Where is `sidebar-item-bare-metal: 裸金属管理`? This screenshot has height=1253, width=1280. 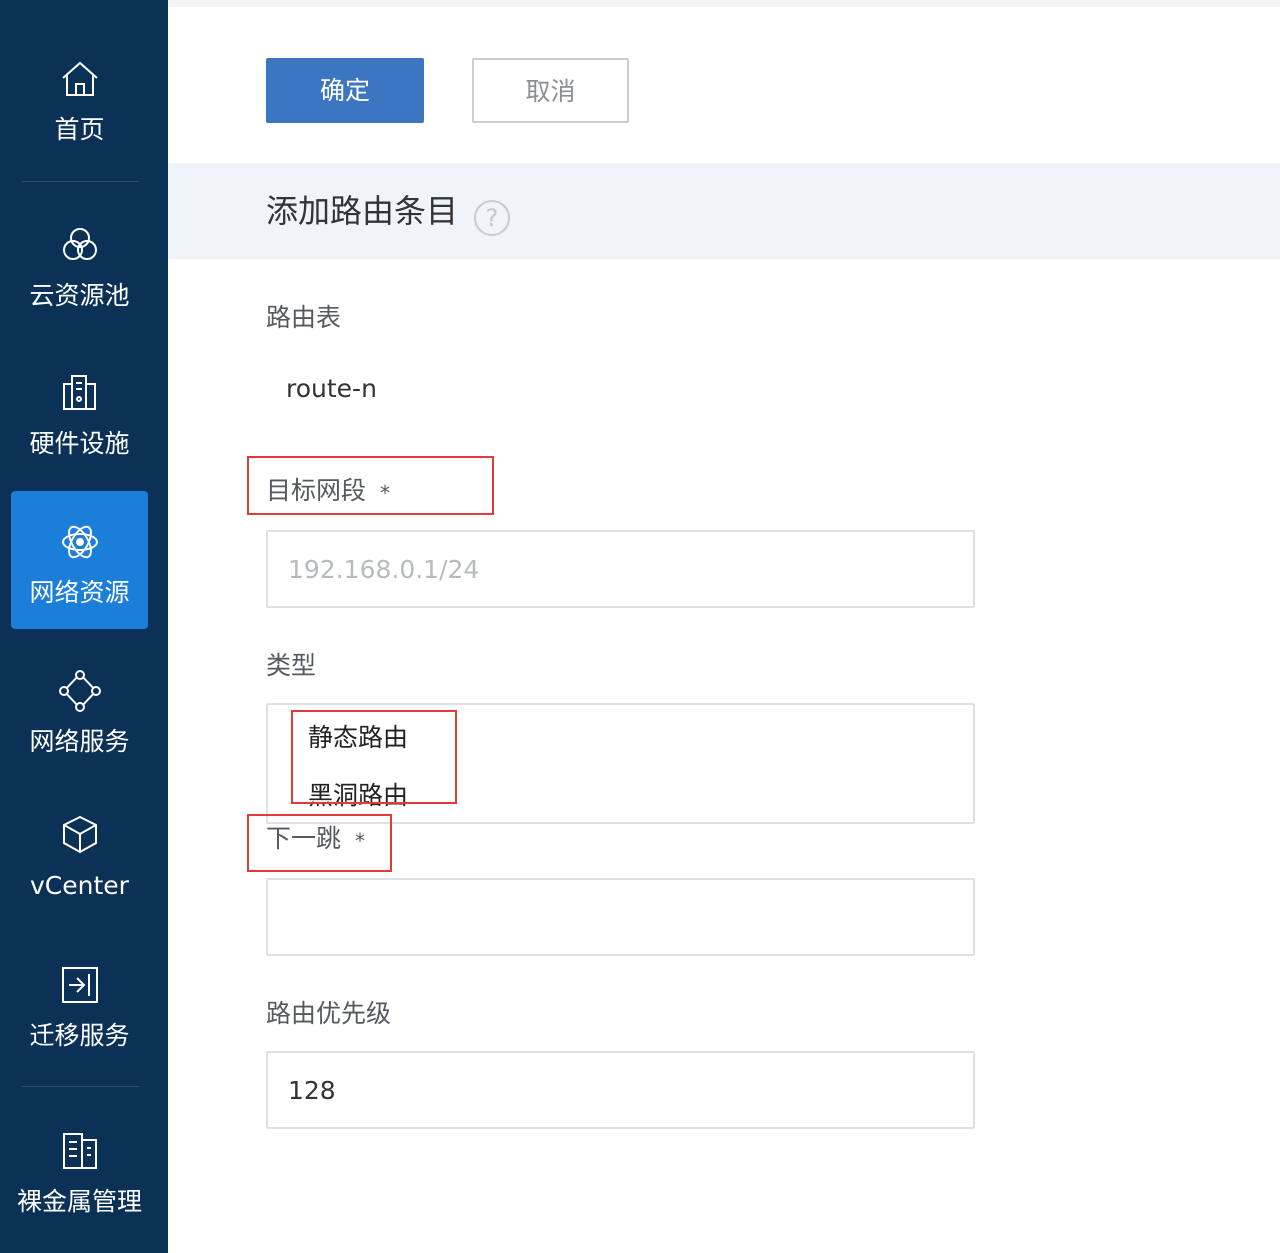 sidebar-item-bare-metal: 裸金属管理 is located at coordinates (79, 1169).